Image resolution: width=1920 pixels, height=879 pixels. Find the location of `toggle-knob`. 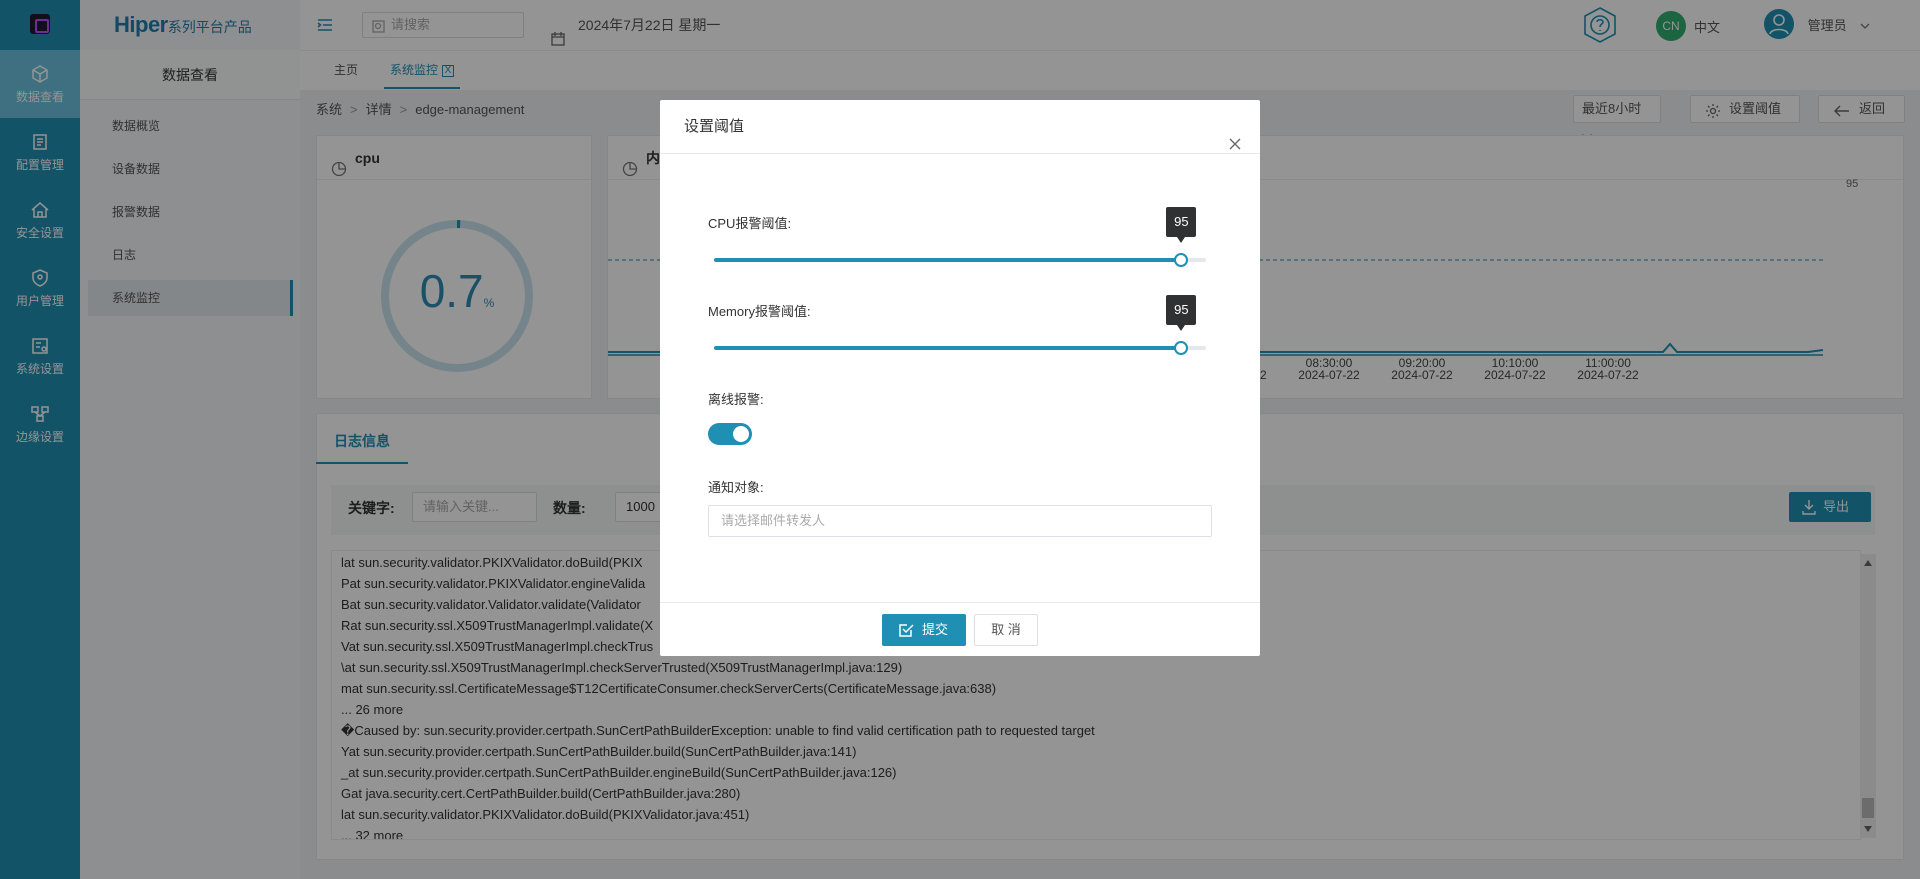

toggle-knob is located at coordinates (741, 434).